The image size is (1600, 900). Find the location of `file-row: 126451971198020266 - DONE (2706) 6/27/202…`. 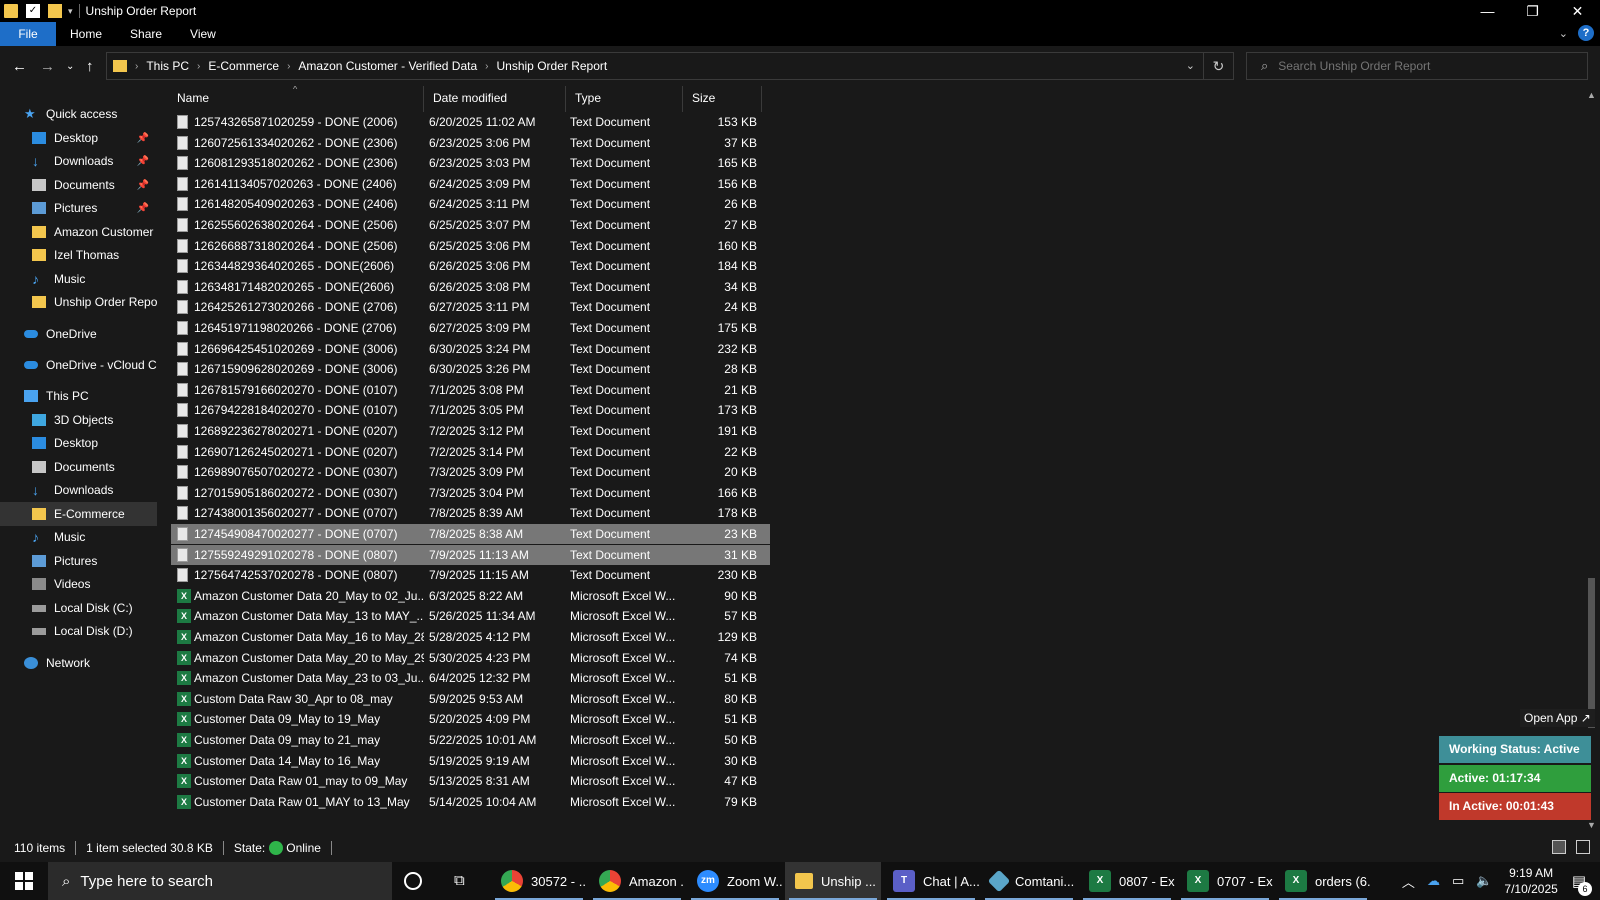

file-row: 126451971198020266 - DONE (2706) 6/27/202… is located at coordinates (470, 328).